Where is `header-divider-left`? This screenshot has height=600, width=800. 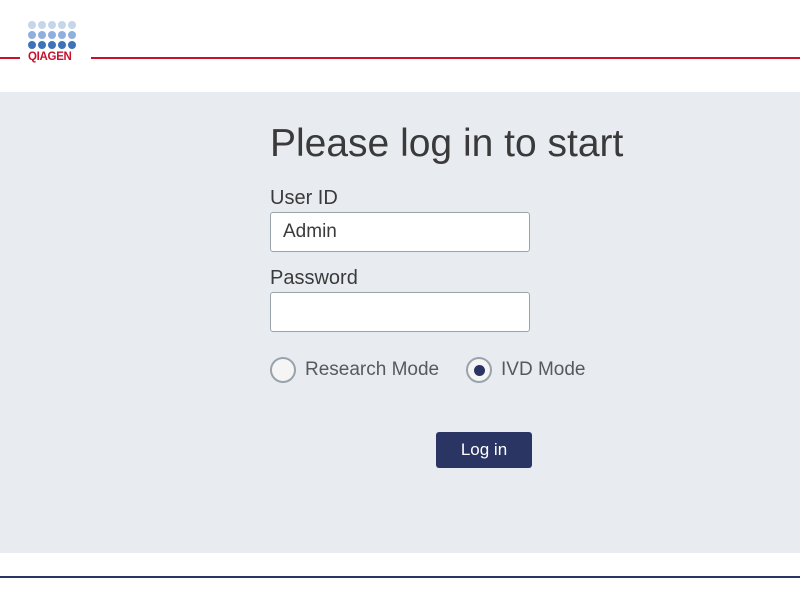
header-divider-left is located at coordinates (10, 58).